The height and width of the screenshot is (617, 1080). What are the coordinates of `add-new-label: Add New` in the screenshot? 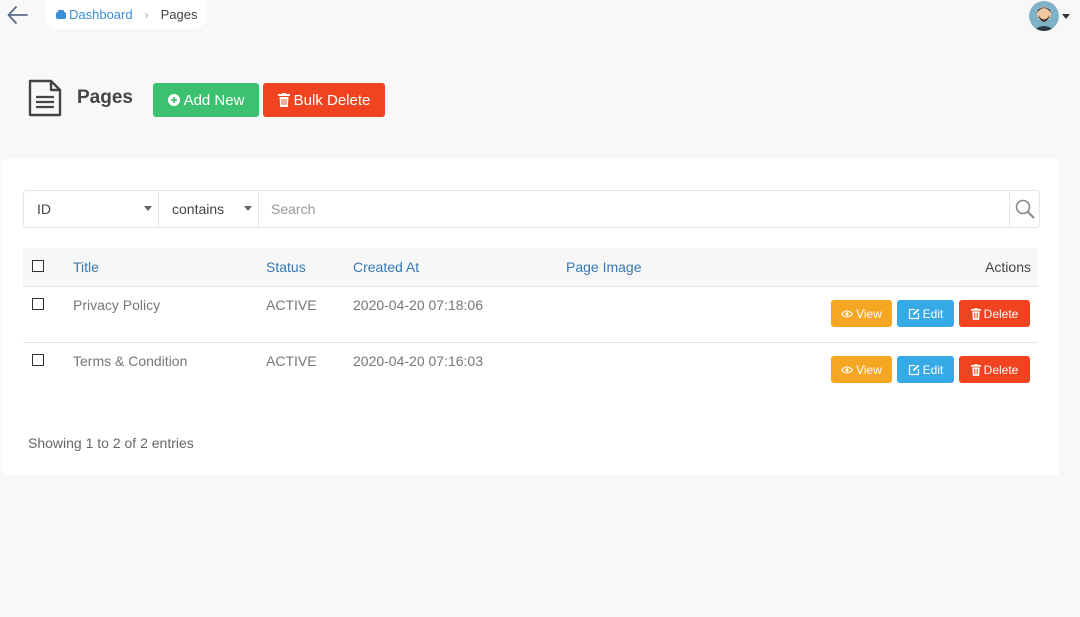 It's located at (214, 100).